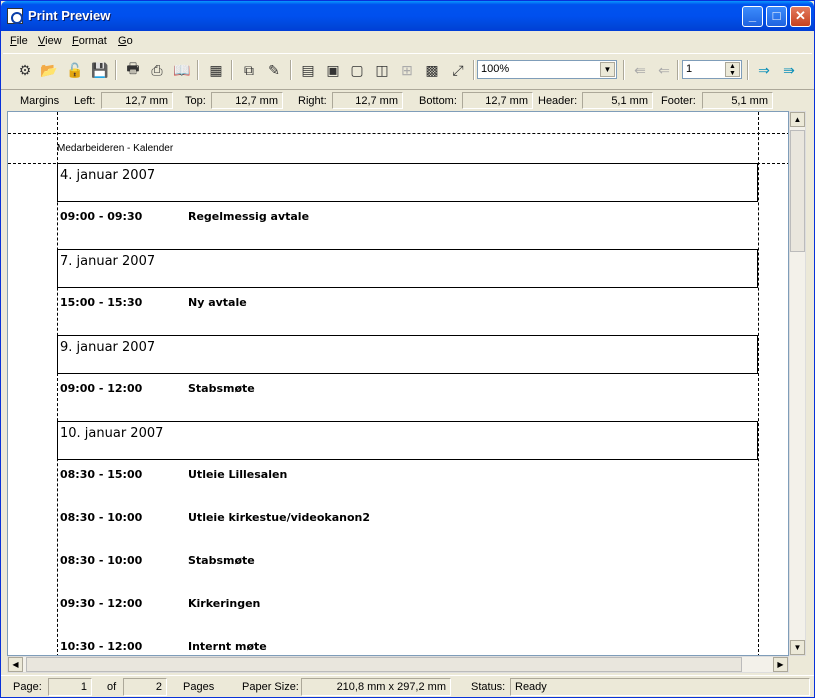 The height and width of the screenshot is (698, 815). Describe the element at coordinates (407, 440) in the screenshot. I see `day-header: 10. januar 2007` at that location.